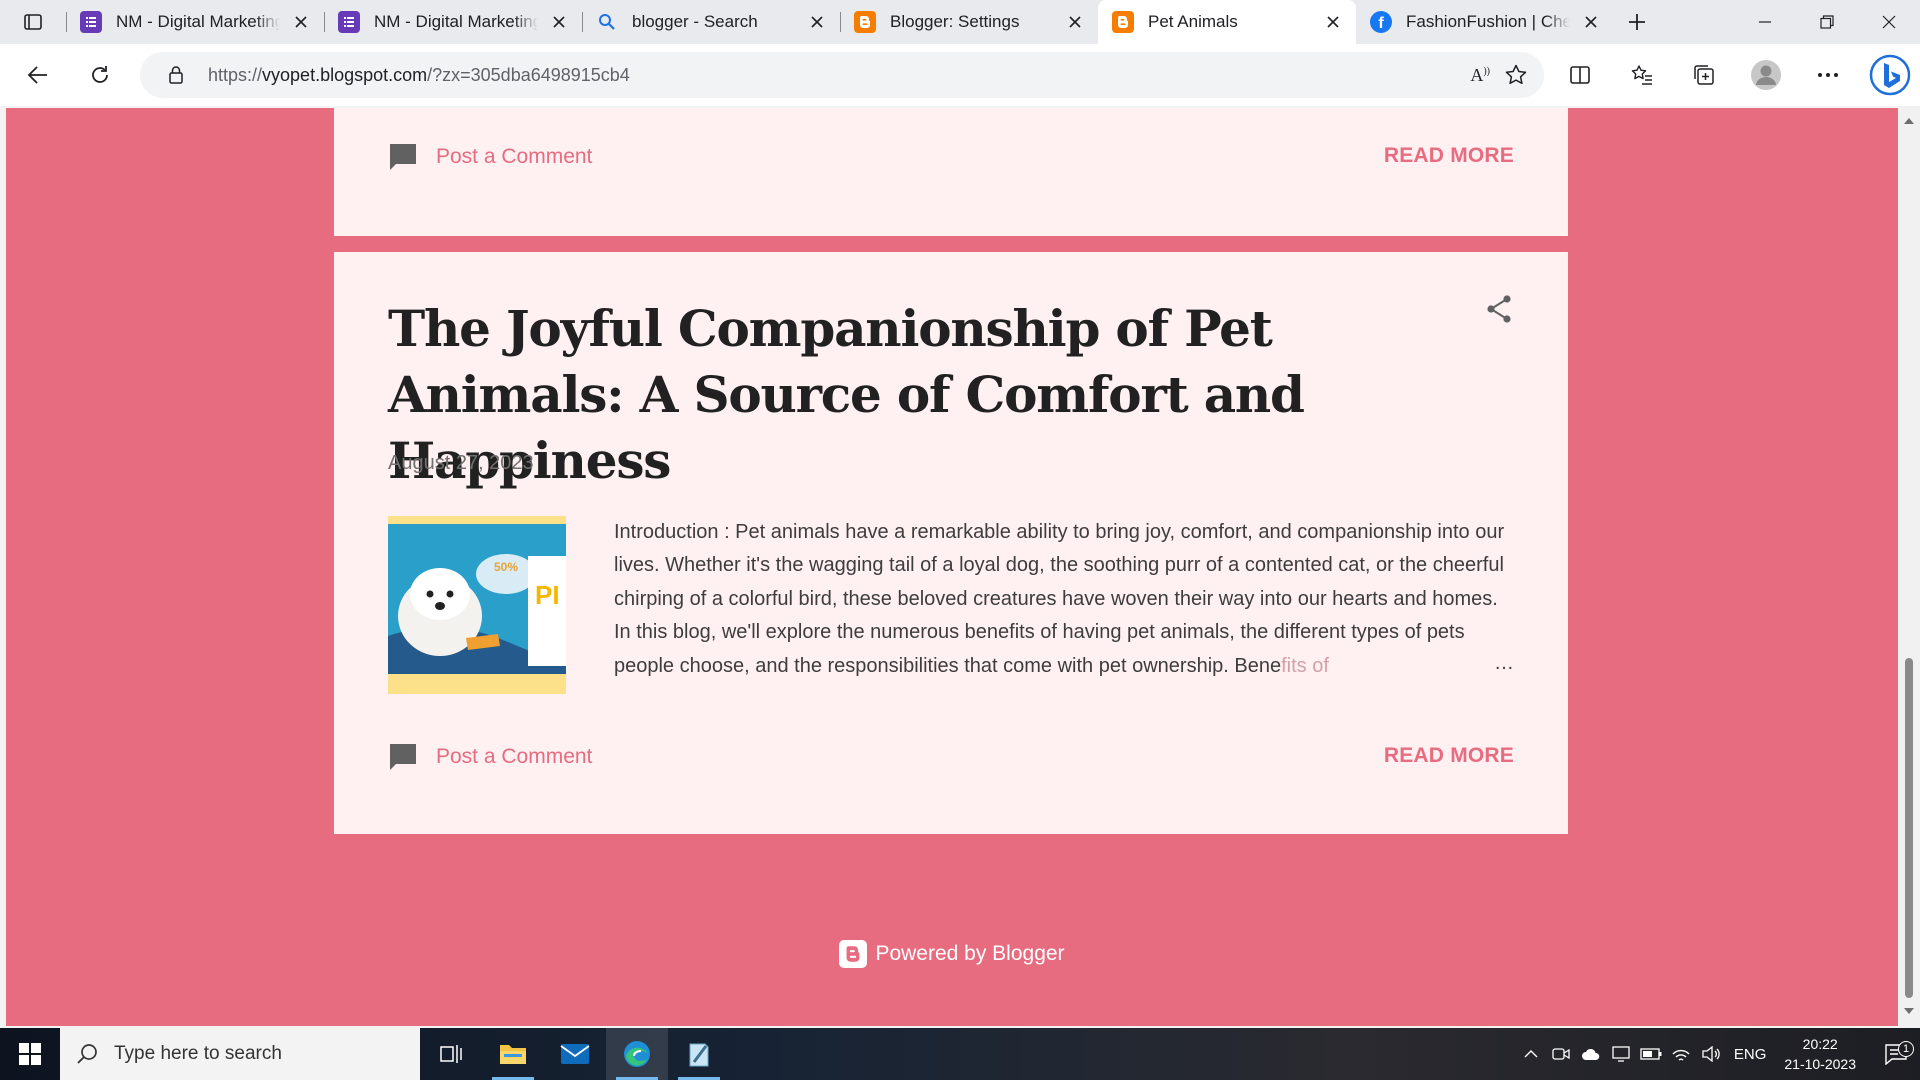 This screenshot has height=1080, width=1920. What do you see at coordinates (575, 1054) in the screenshot?
I see `mail-app` at bounding box center [575, 1054].